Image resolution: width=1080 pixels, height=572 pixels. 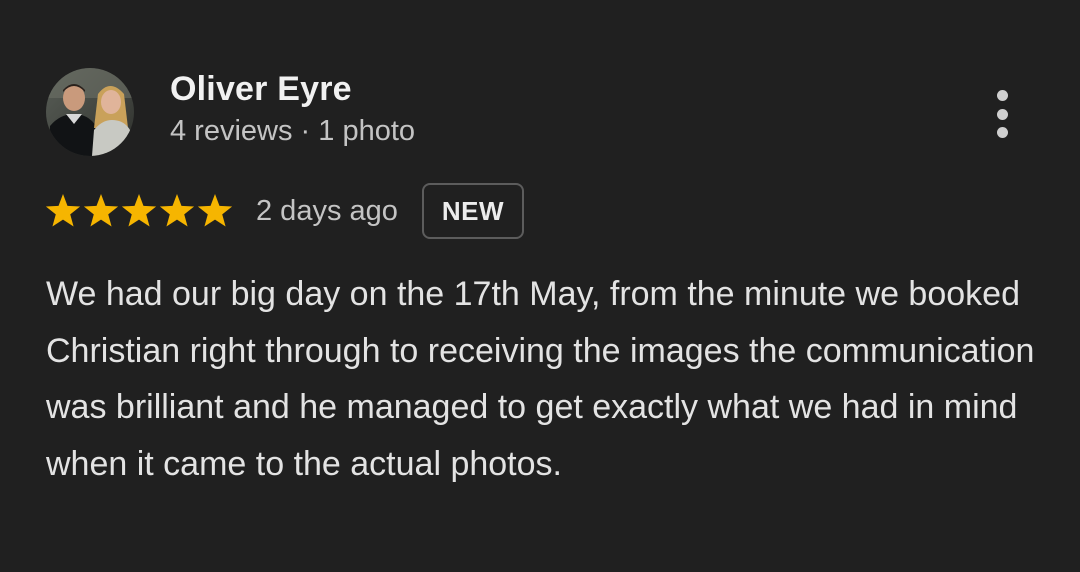 I want to click on star-rating, so click(x=139, y=211).